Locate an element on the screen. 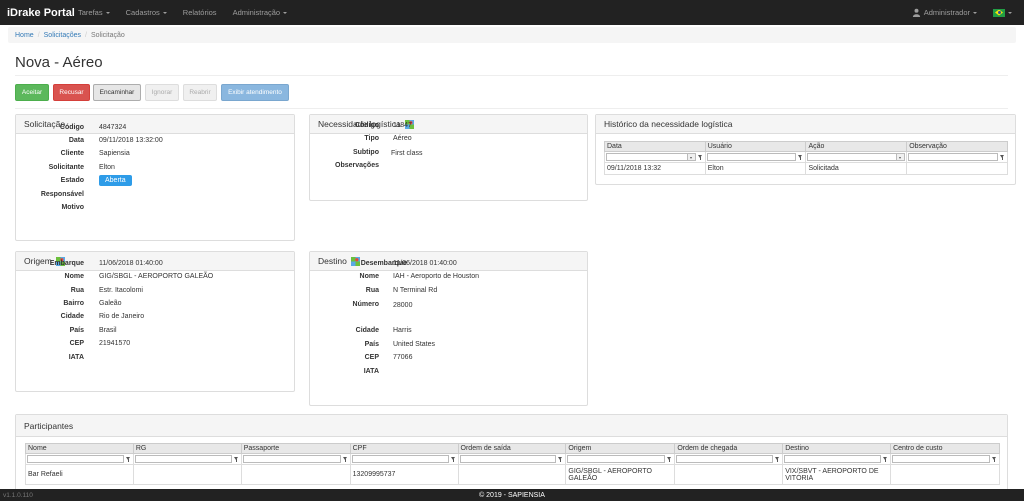  user-menu: Administrador is located at coordinates (947, 12).